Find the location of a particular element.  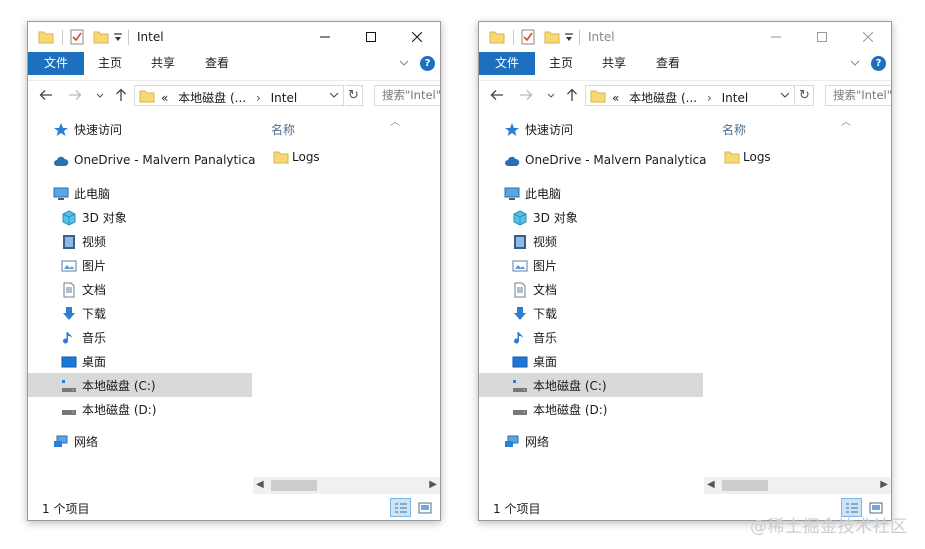

drive-d-icon is located at coordinates (520, 412).